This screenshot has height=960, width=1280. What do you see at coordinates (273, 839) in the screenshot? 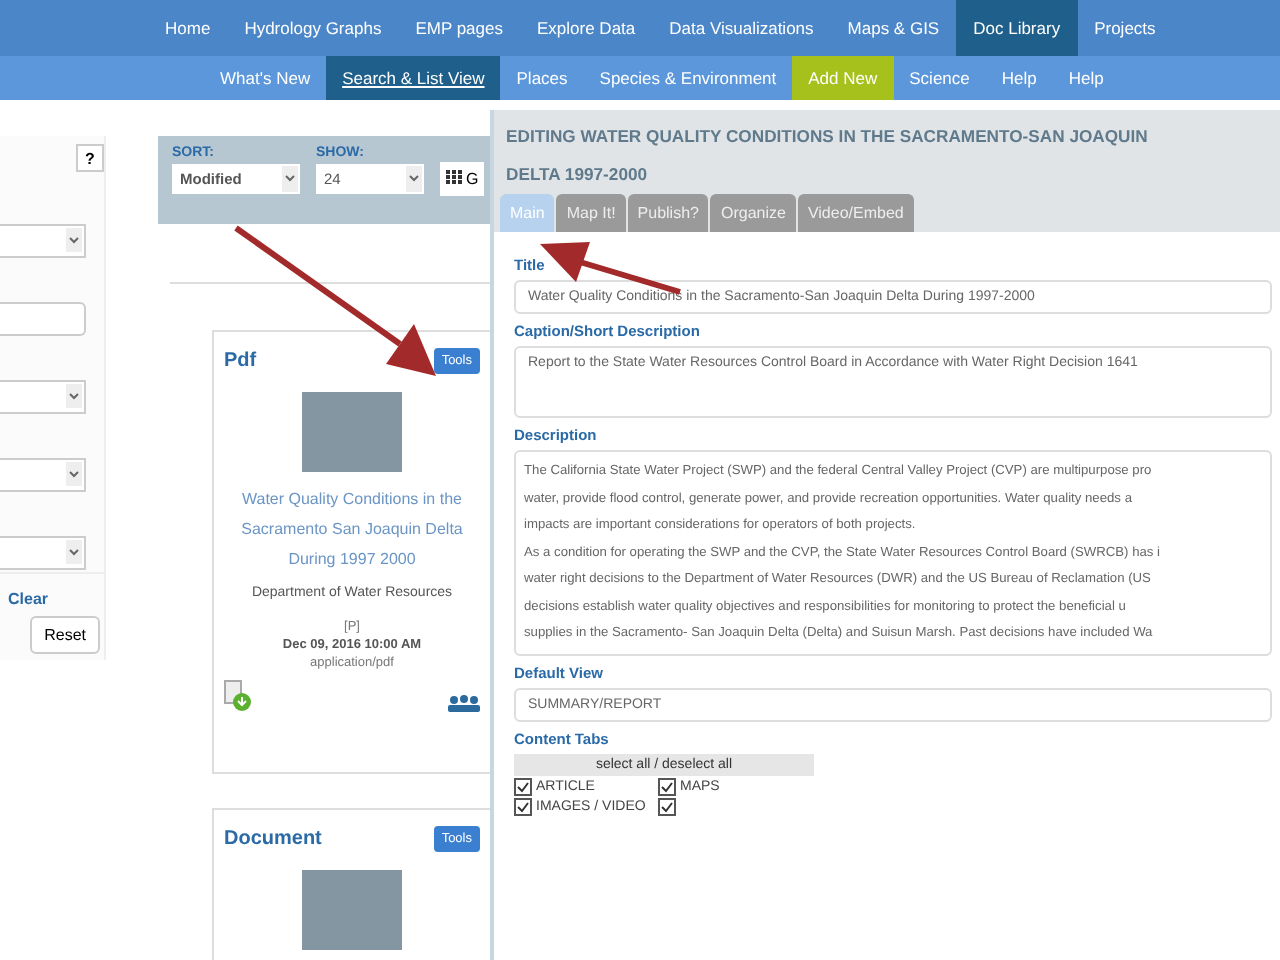
I see `card-type: Document` at bounding box center [273, 839].